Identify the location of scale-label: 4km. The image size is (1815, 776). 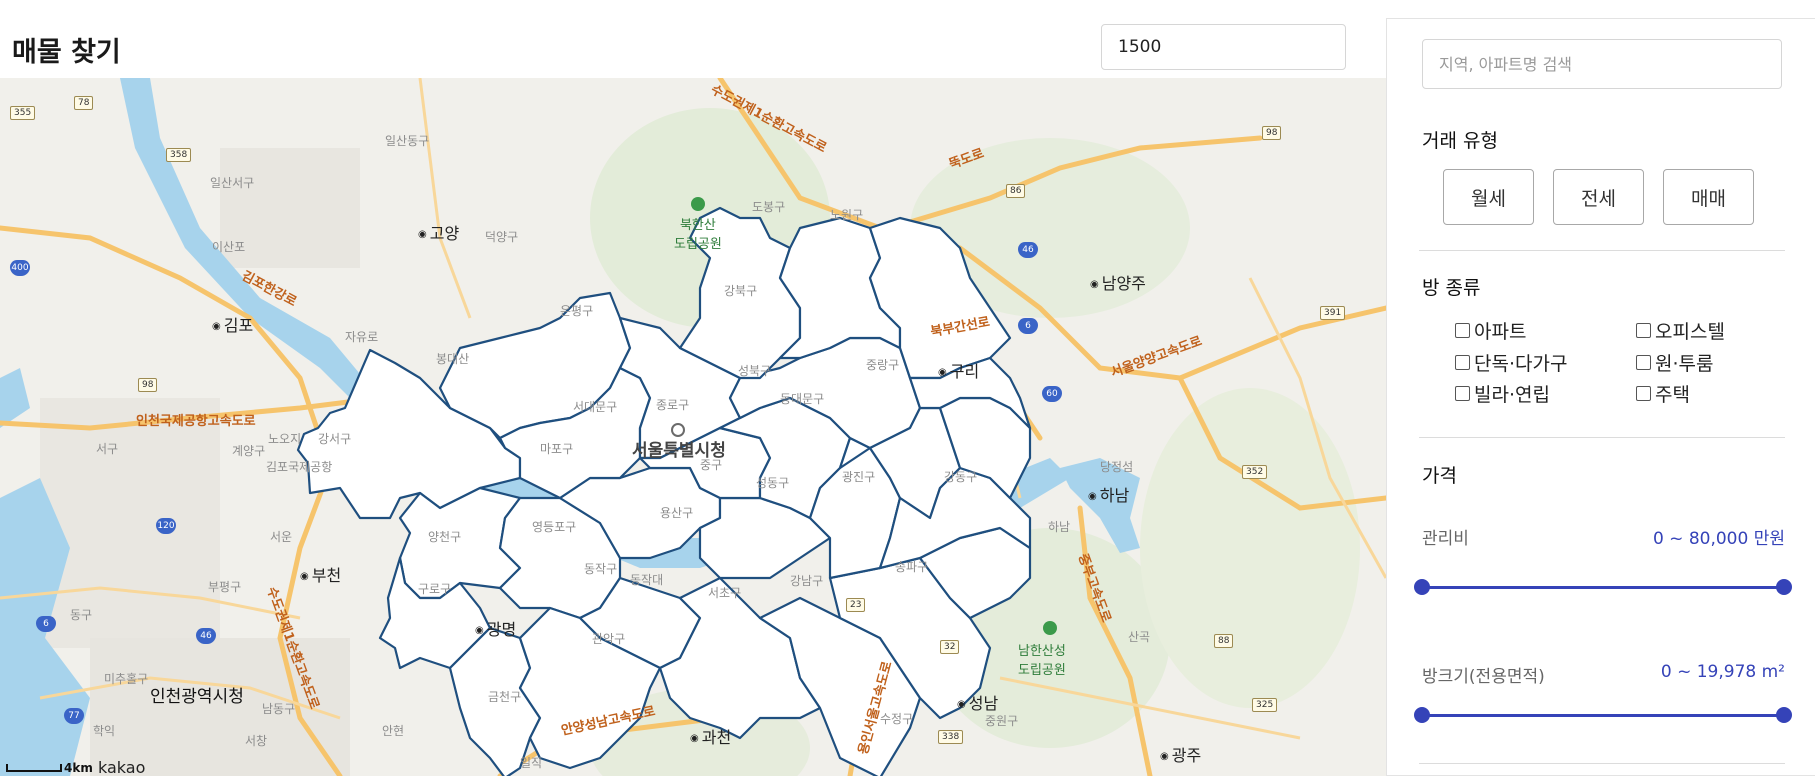
(78, 768).